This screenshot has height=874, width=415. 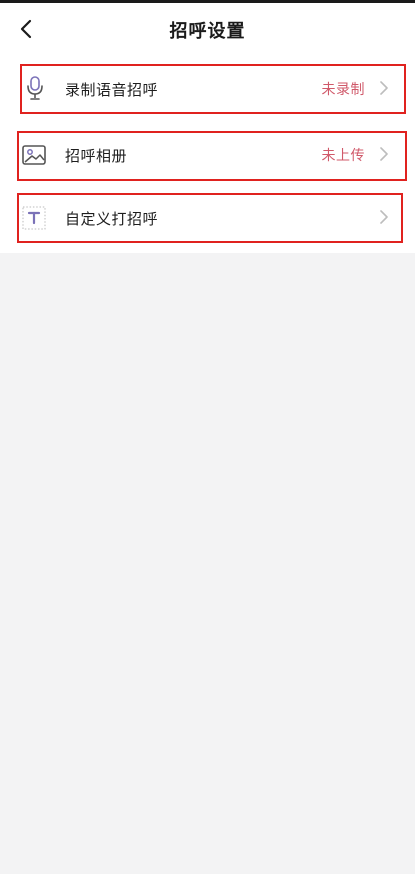 I want to click on row-label: 录制语音招呼, so click(x=112, y=90).